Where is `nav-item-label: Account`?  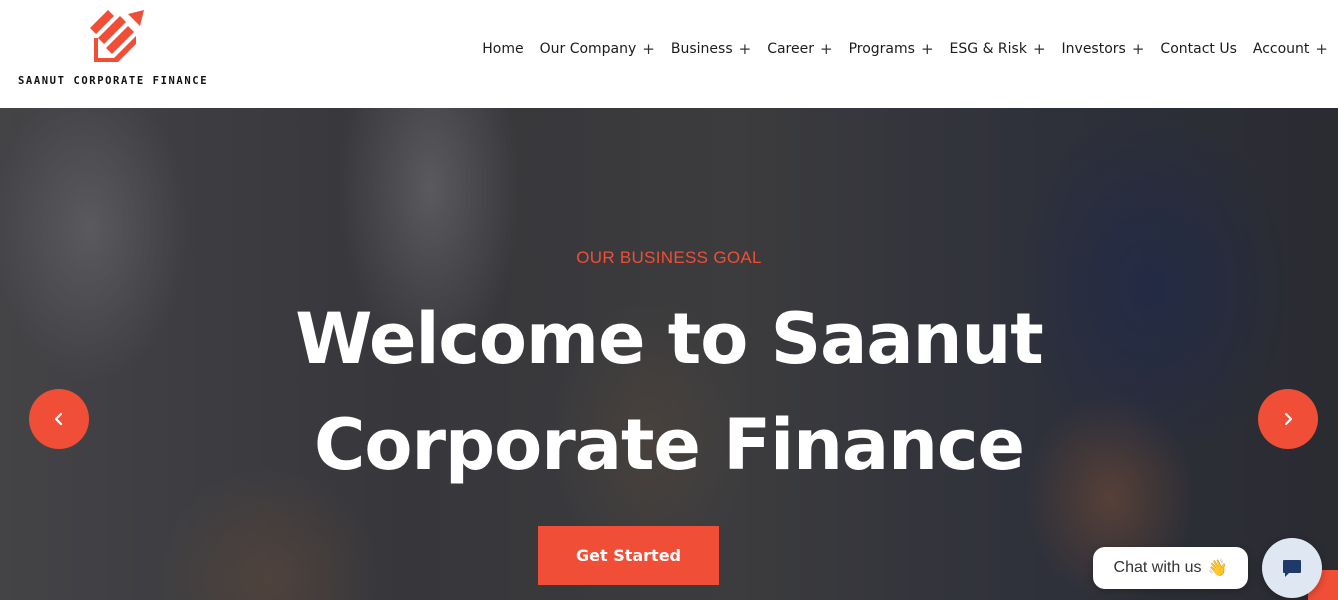 nav-item-label: Account is located at coordinates (1281, 49).